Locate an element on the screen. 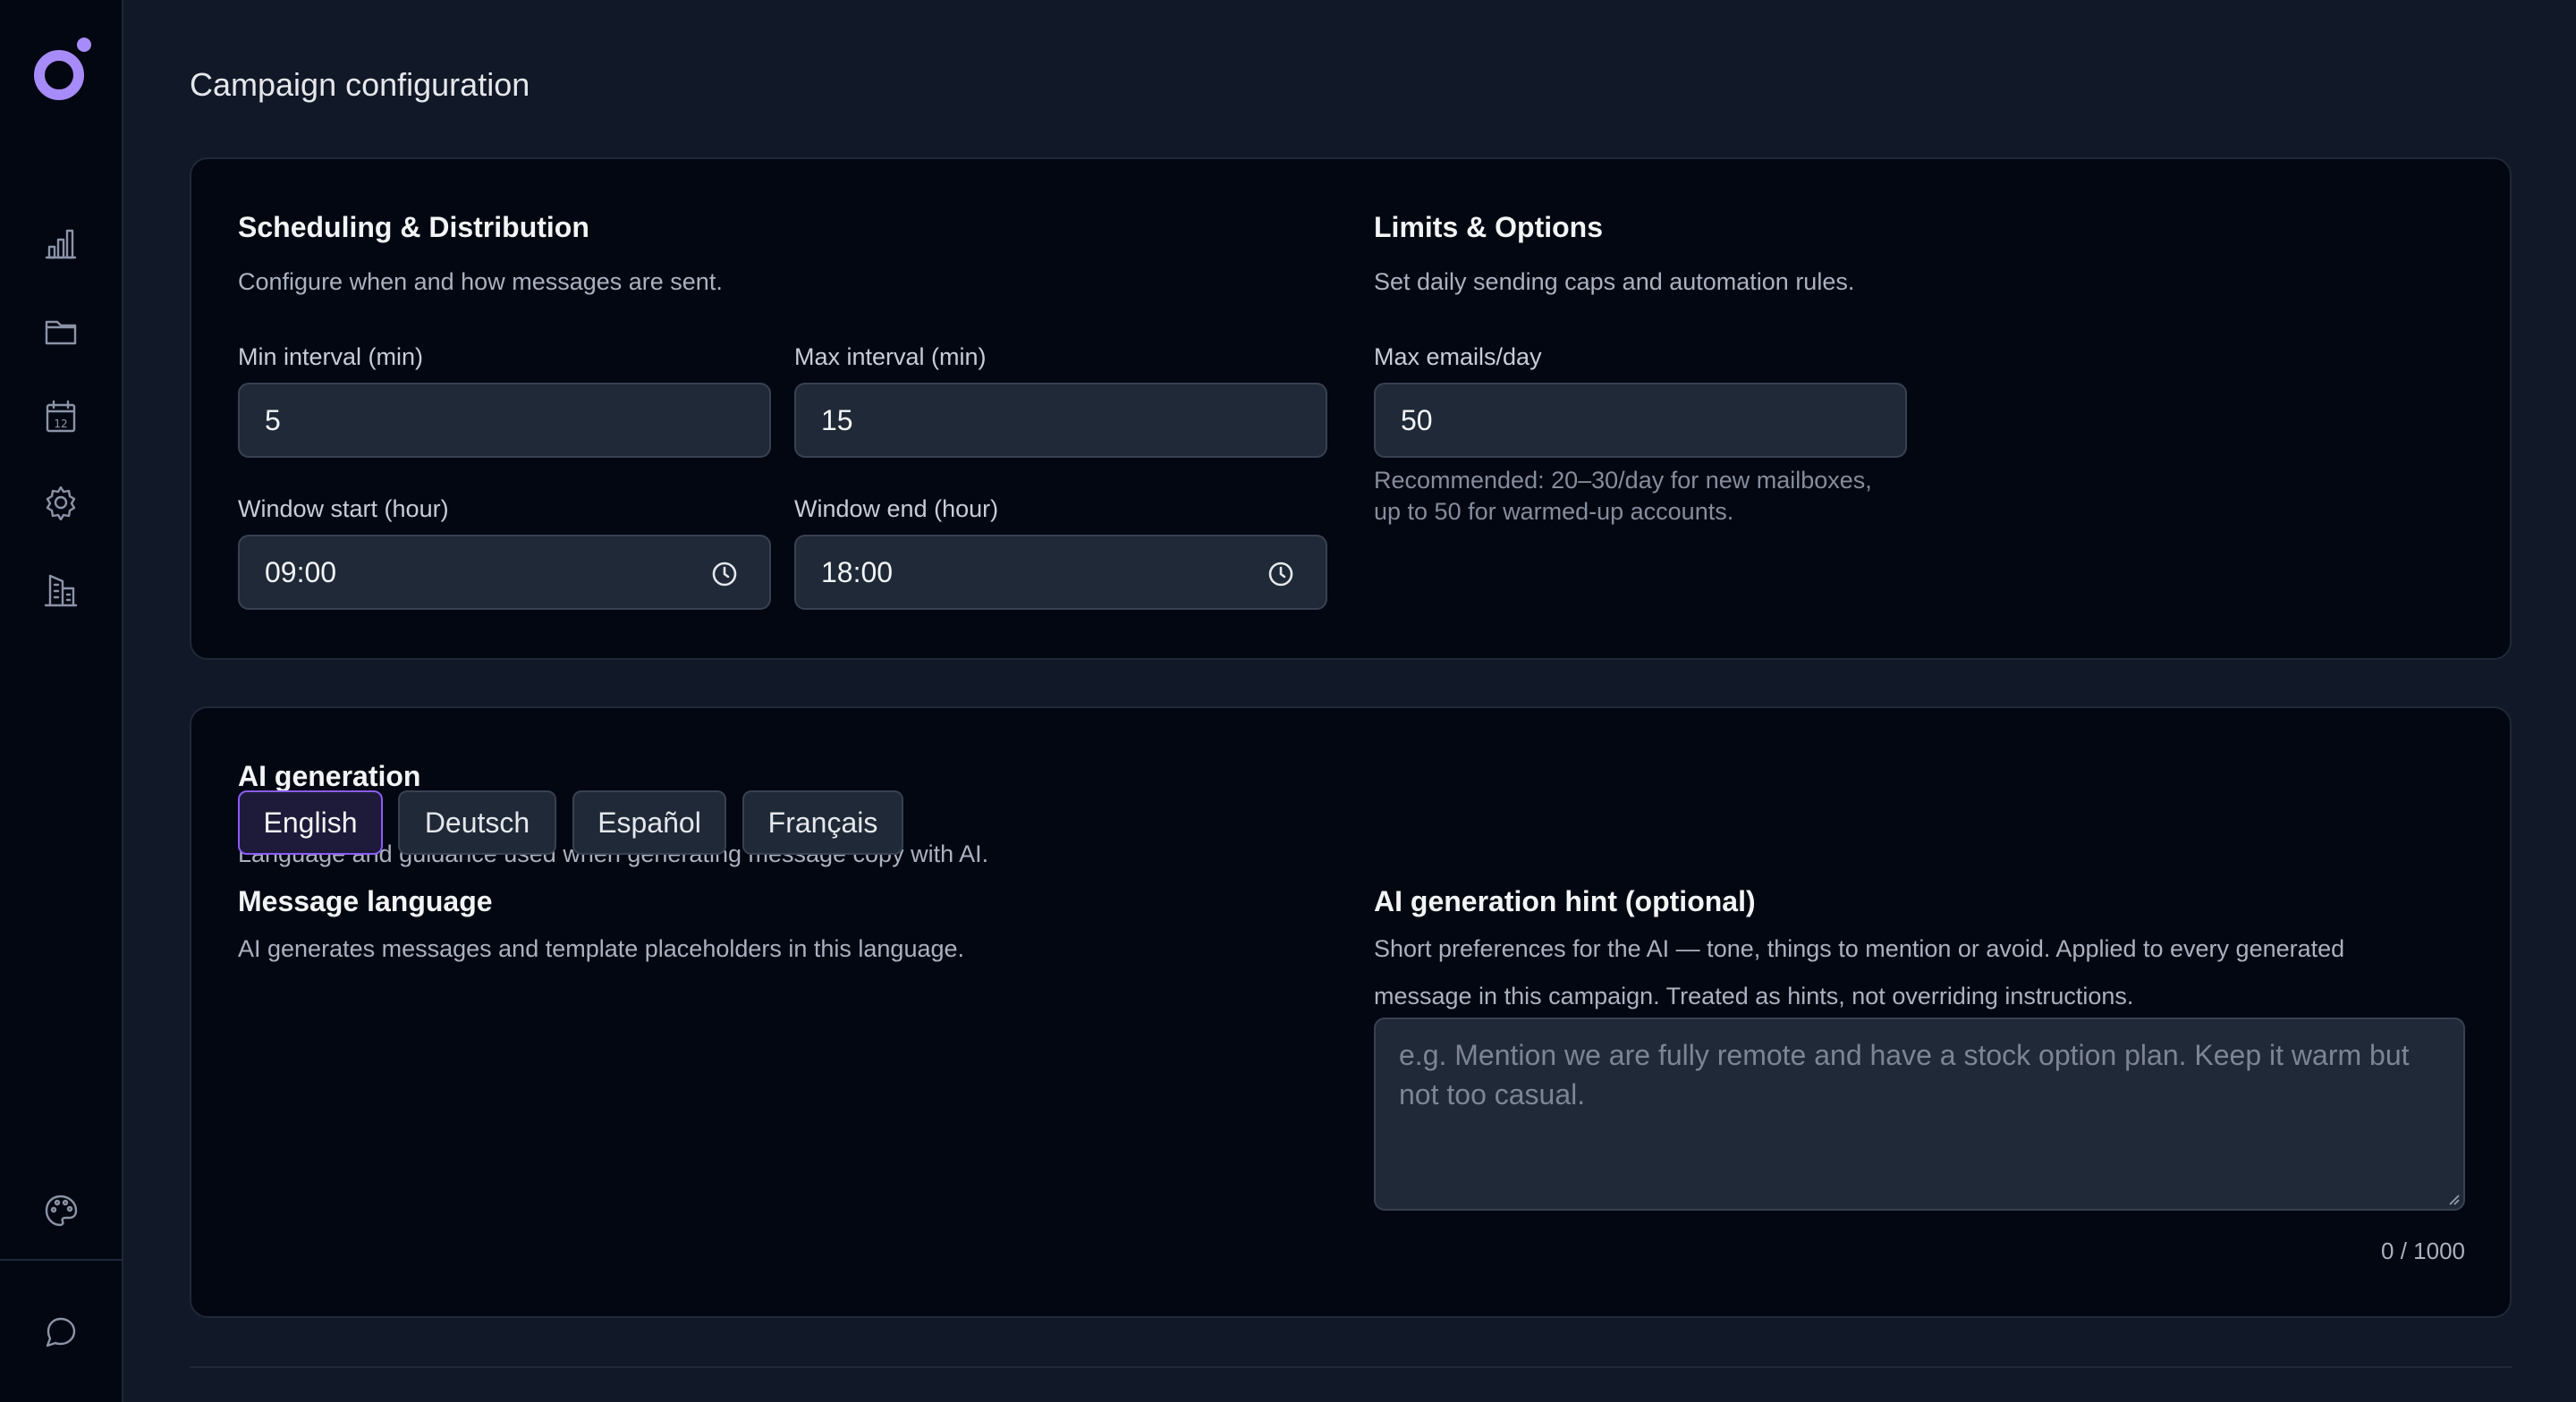  hint-line: up to 50 for warmed-up accounts. is located at coordinates (1554, 511).